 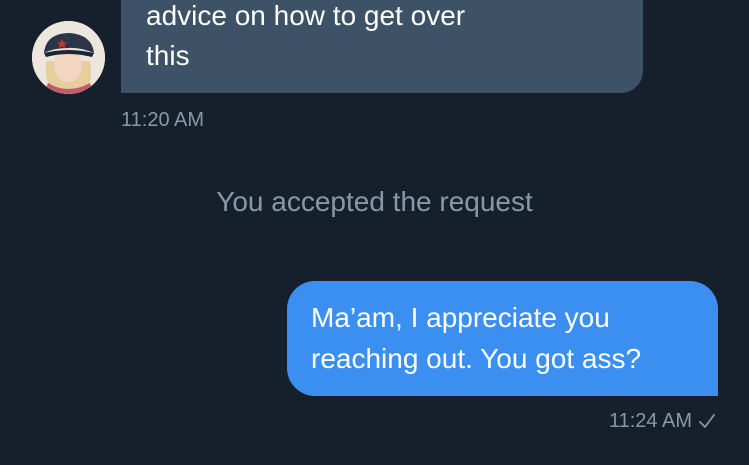 I want to click on outgoing-timestamp: 11:24 AM, so click(x=650, y=421).